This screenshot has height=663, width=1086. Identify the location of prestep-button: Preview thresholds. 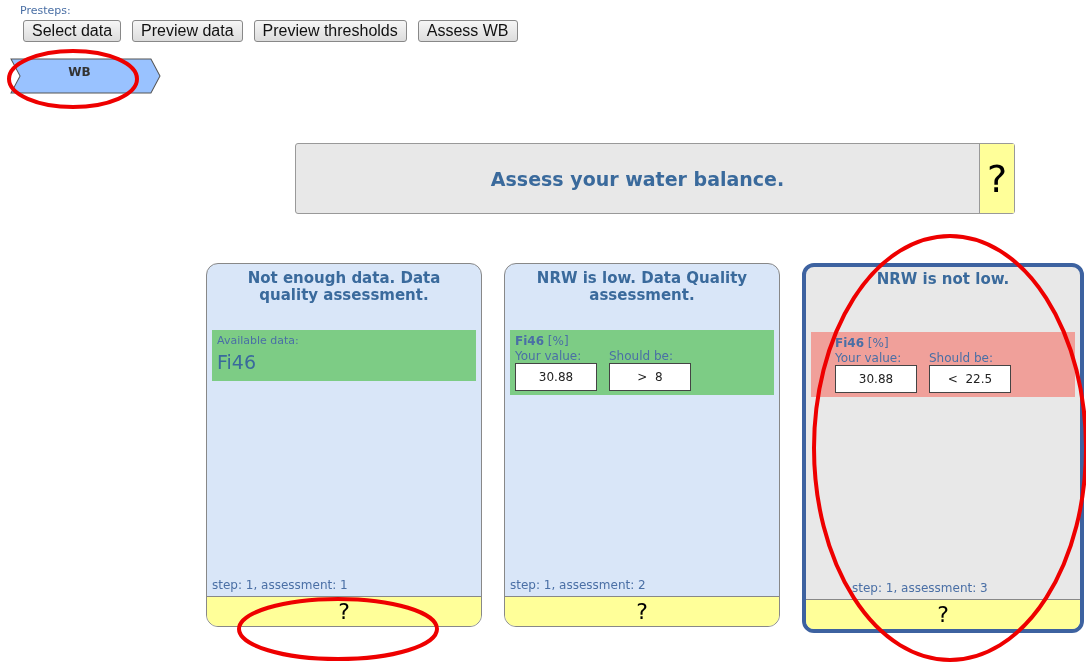
(330, 31).